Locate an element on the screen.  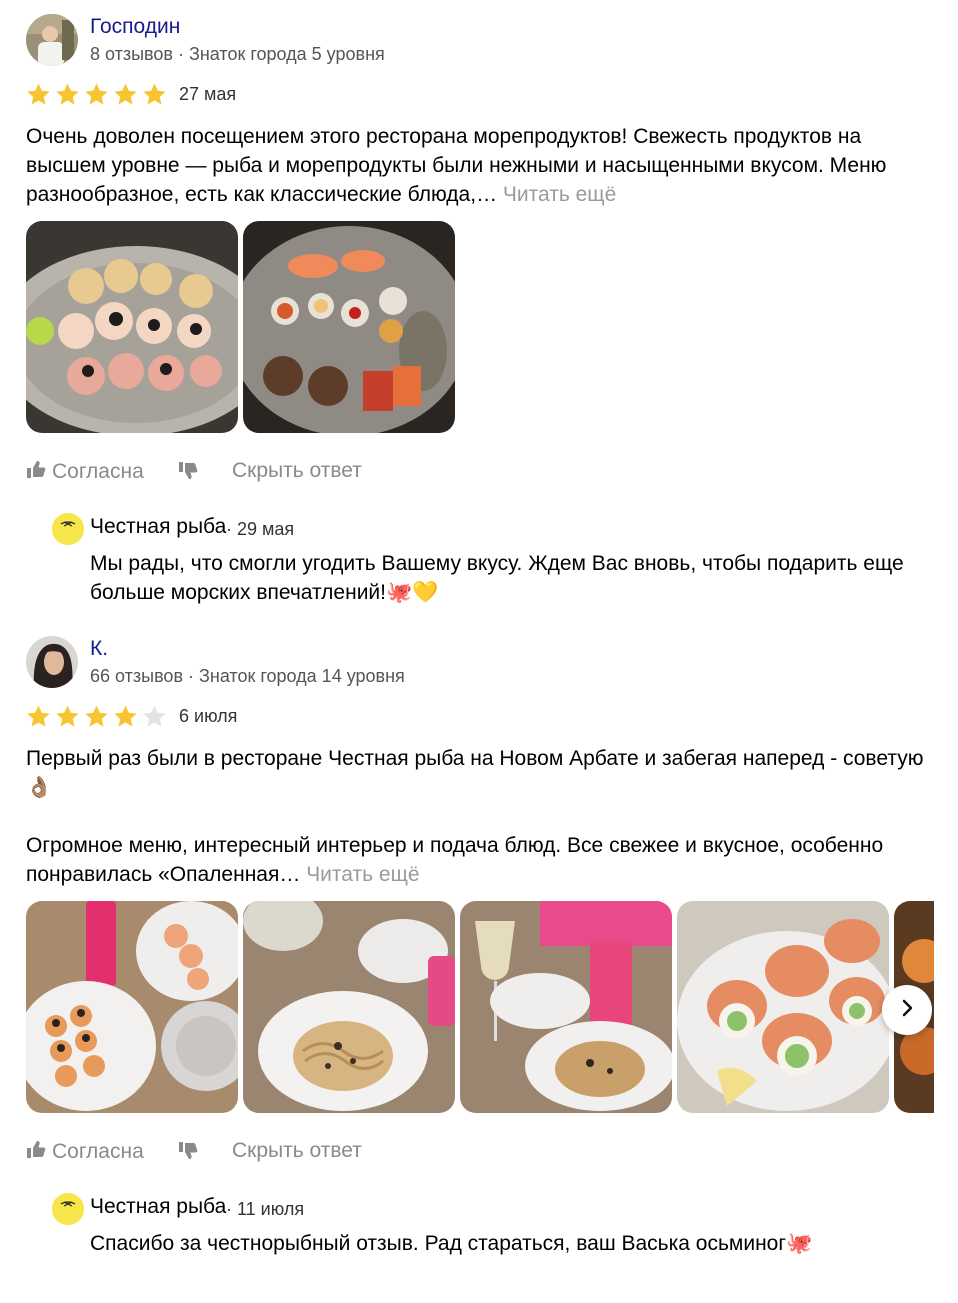
salmon-rolls-photo is located at coordinates (783, 1007).